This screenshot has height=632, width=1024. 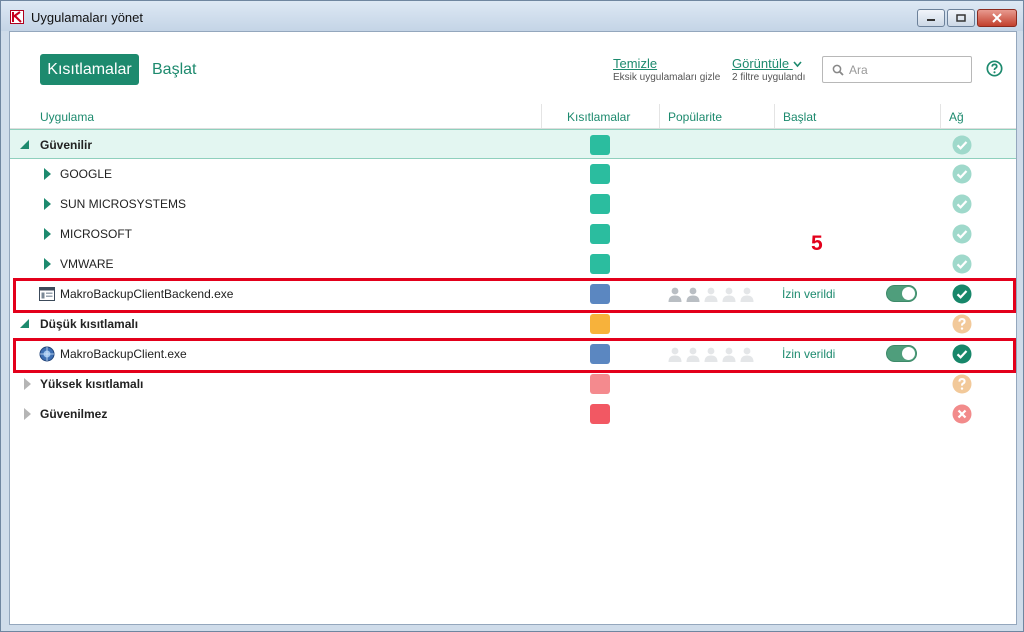 I want to click on vendor-row: SUN MICROSYSTEMS, so click(x=513, y=204).